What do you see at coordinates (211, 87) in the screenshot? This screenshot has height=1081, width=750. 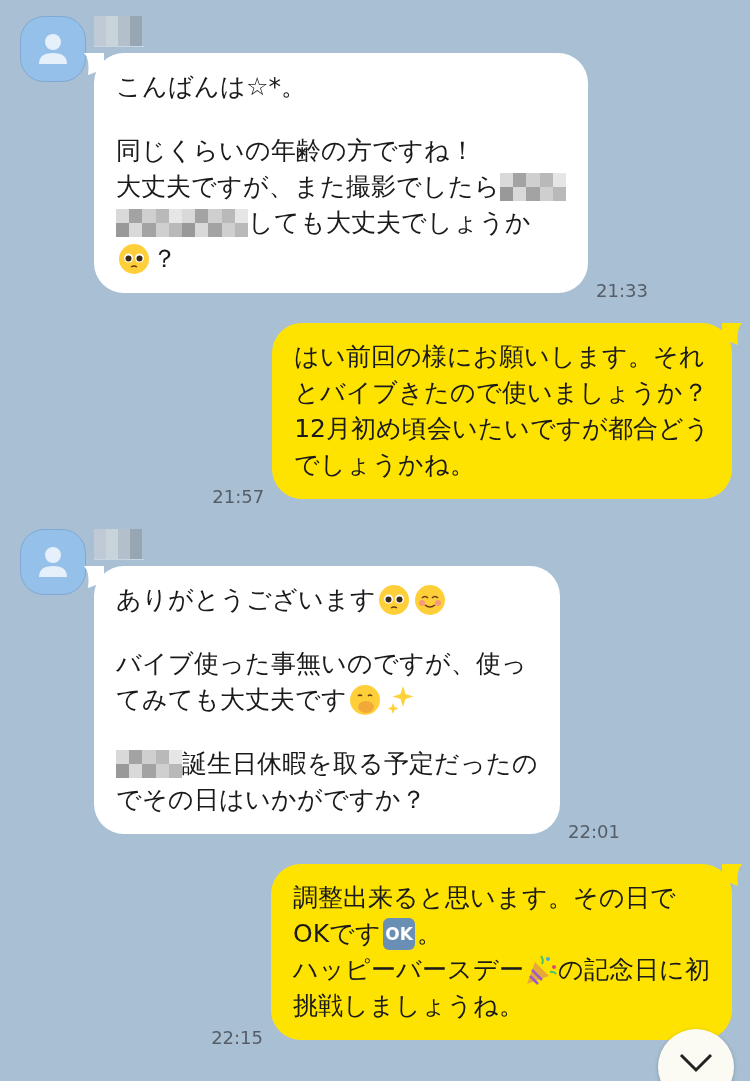 I see `message-text: こんばんは☆*。` at bounding box center [211, 87].